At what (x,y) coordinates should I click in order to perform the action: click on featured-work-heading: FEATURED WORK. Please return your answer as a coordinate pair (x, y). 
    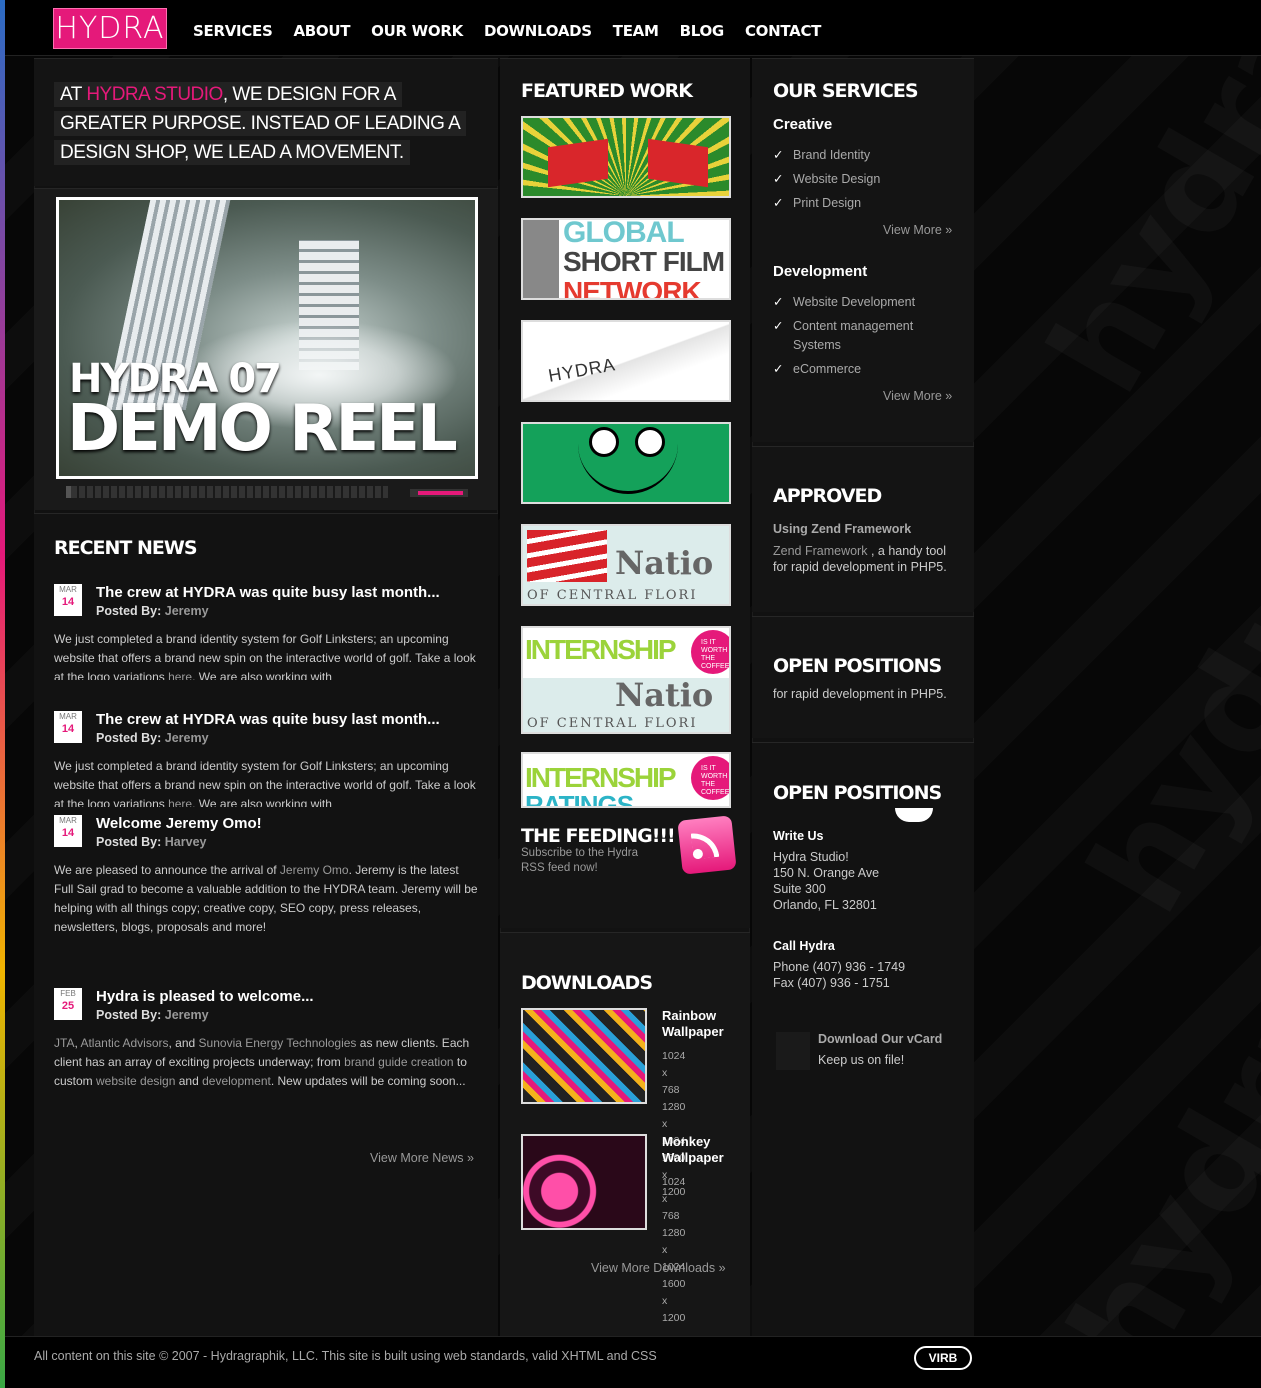
    Looking at the image, I should click on (607, 91).